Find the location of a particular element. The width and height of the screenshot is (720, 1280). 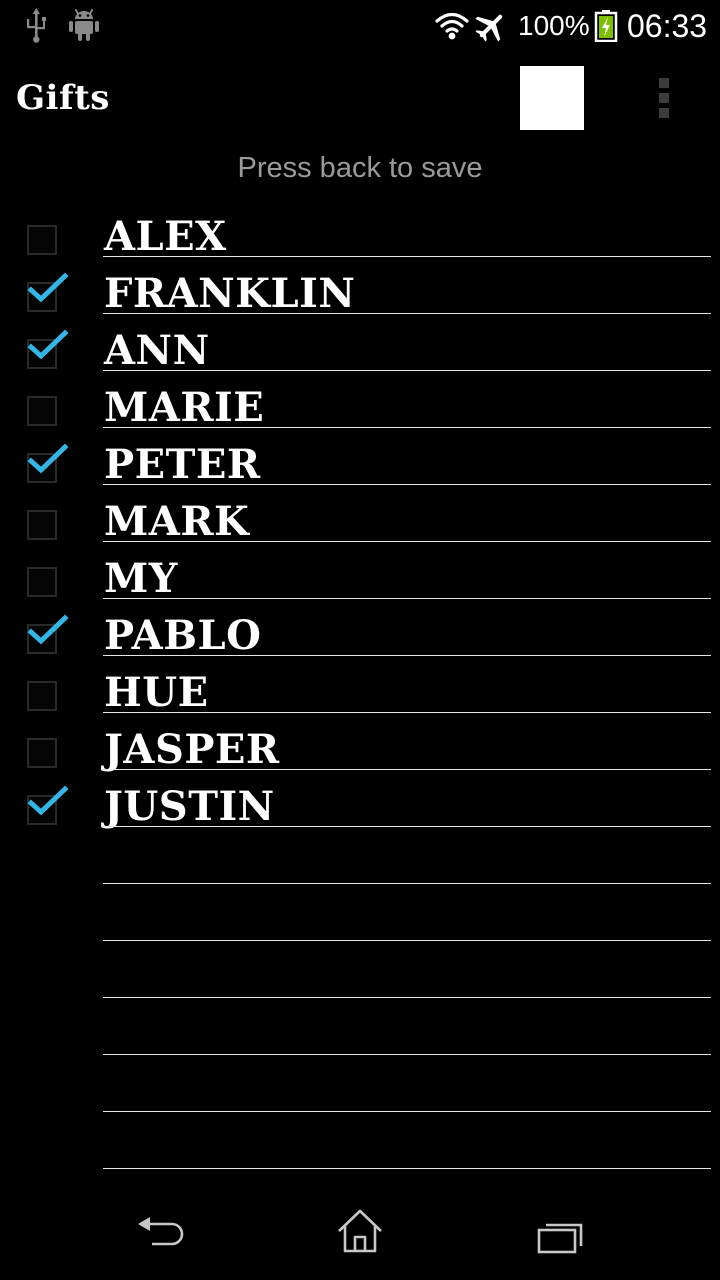

gift-name: Ann is located at coordinates (157, 351).